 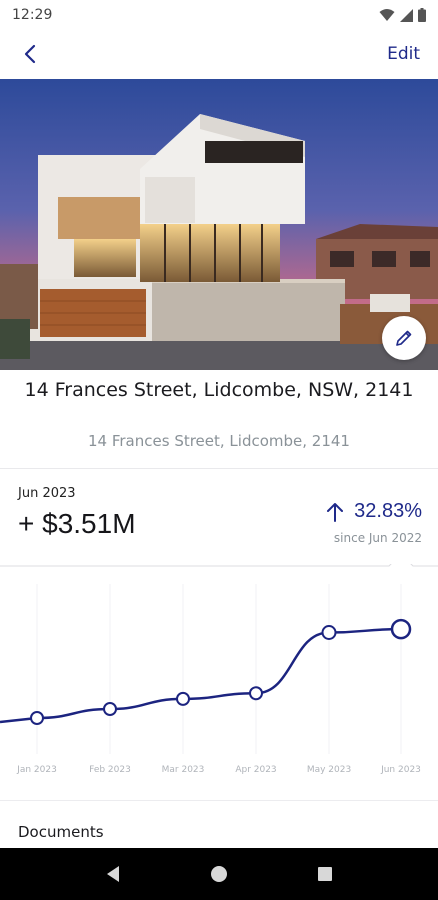 What do you see at coordinates (183, 698) in the screenshot?
I see `data-point-mar-2023` at bounding box center [183, 698].